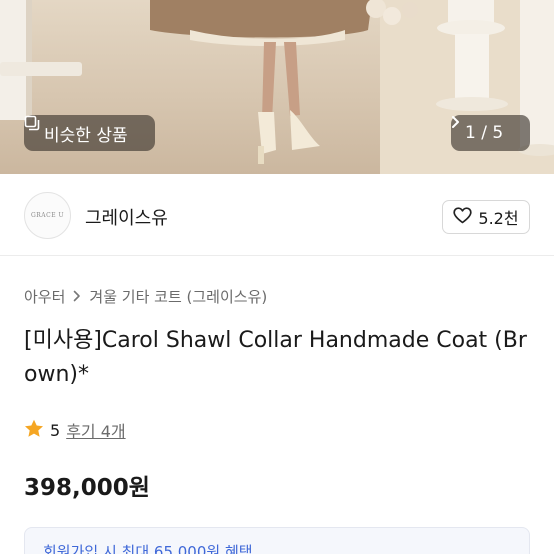  I want to click on shop-logo-text: GRACE U, so click(47, 215).